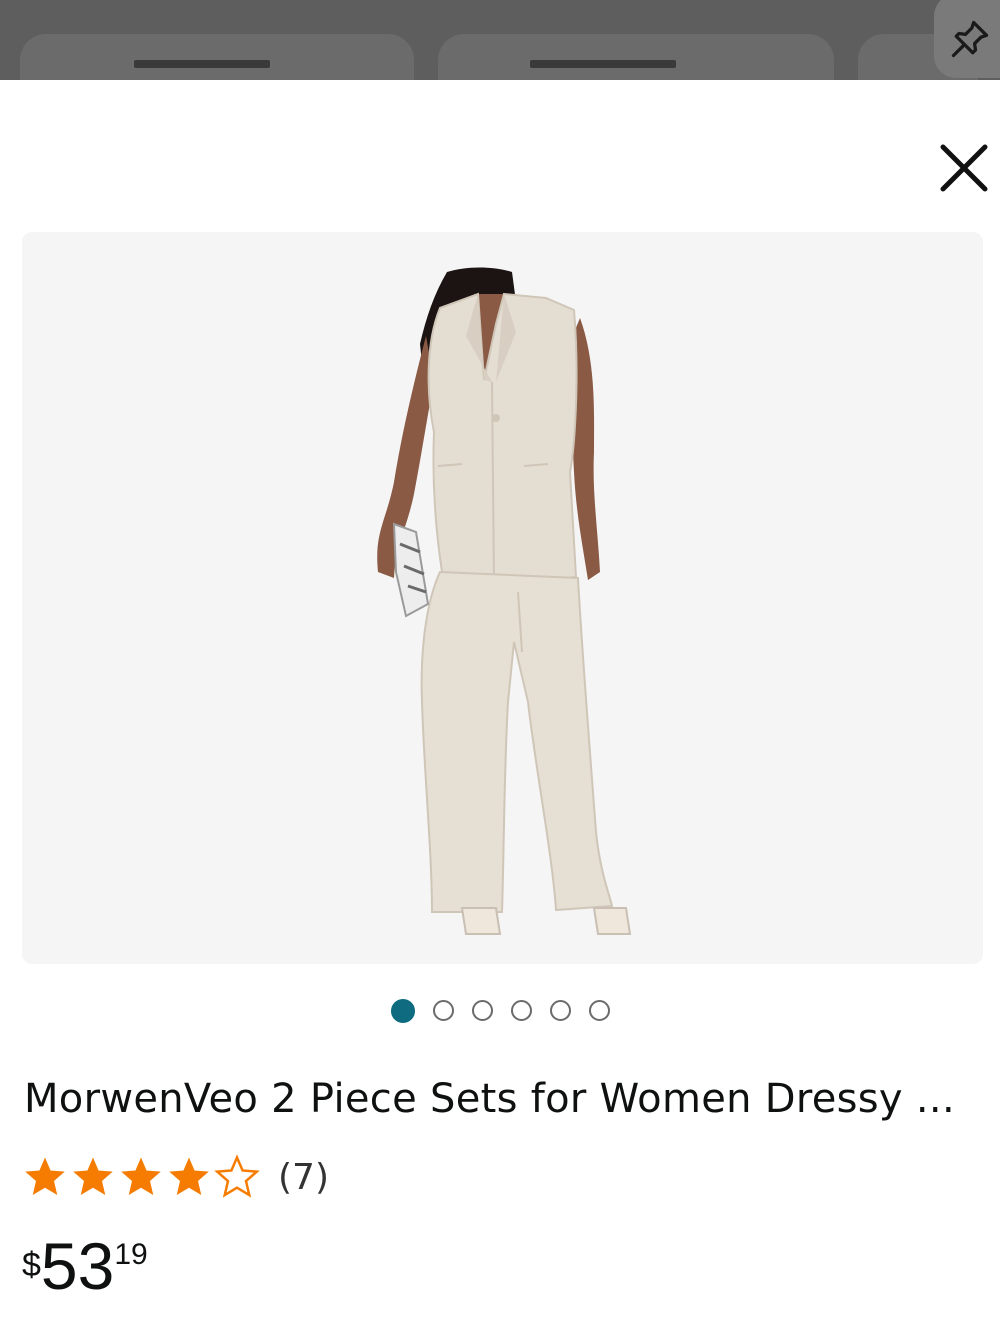 Image resolution: width=1000 pixels, height=1329 pixels. I want to click on price-whole: 53, so click(77, 1266).